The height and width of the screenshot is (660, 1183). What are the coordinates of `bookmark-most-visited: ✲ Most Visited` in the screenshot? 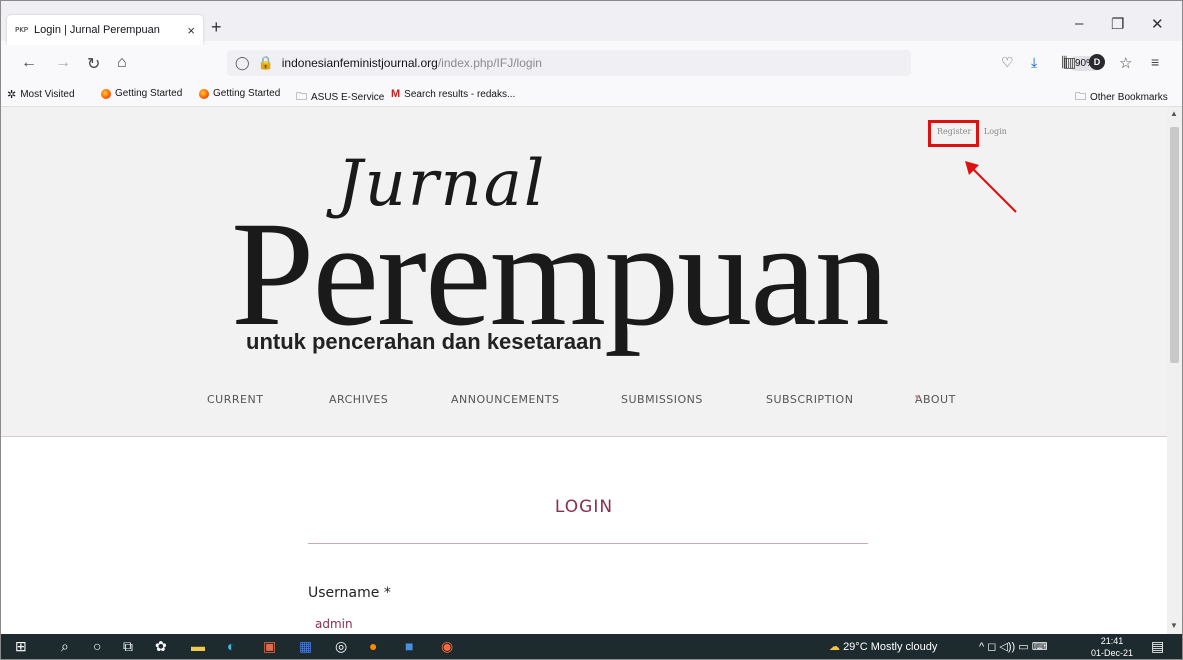 It's located at (41, 94).